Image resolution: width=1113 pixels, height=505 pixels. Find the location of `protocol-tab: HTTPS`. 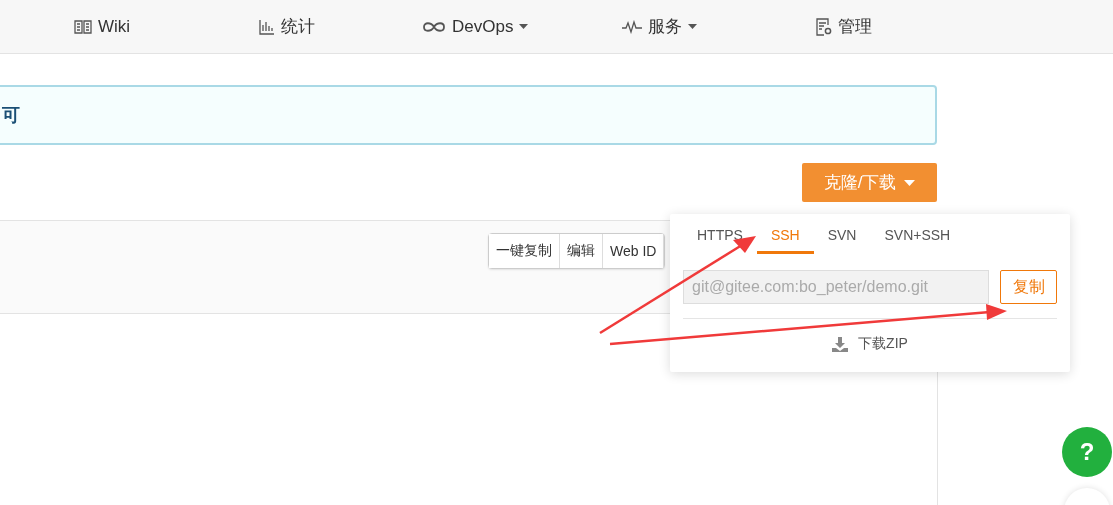

protocol-tab: HTTPS is located at coordinates (720, 239).